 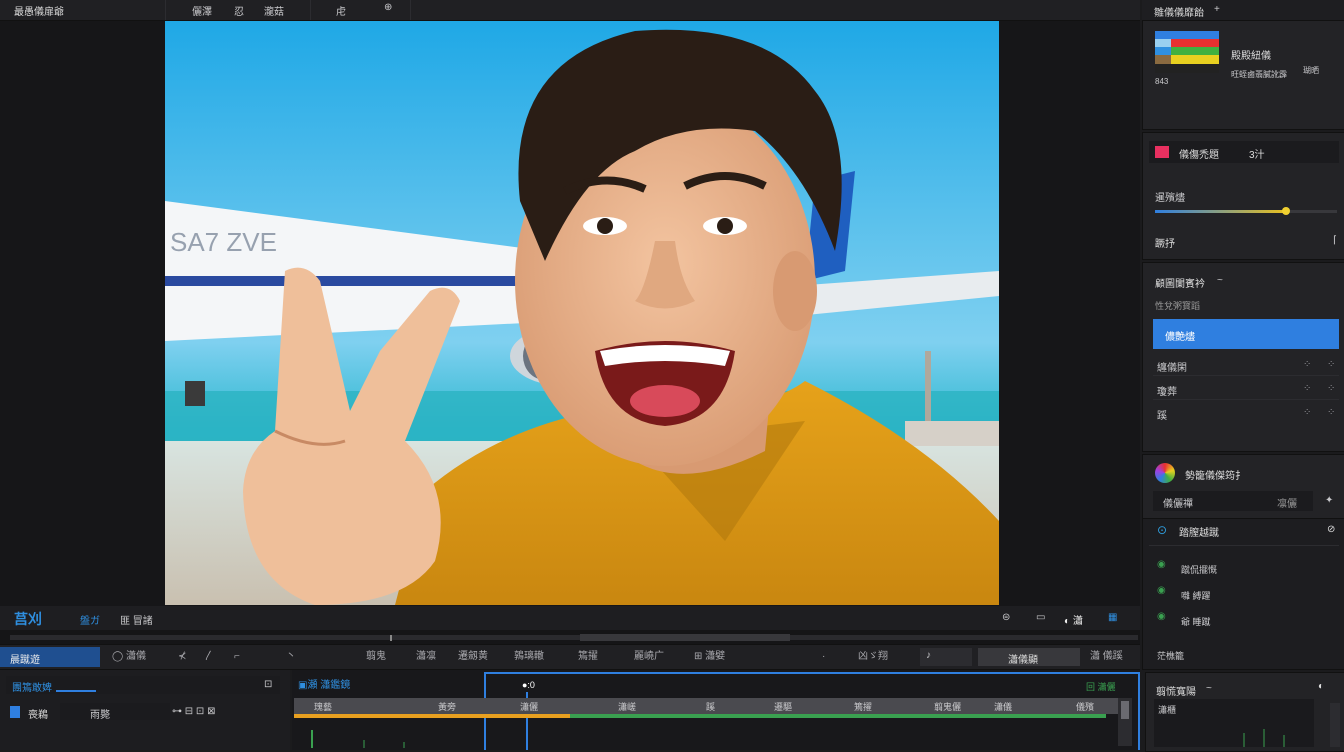 What do you see at coordinates (274, 10) in the screenshot?
I see `toolbar-item-3: 瀧菇` at bounding box center [274, 10].